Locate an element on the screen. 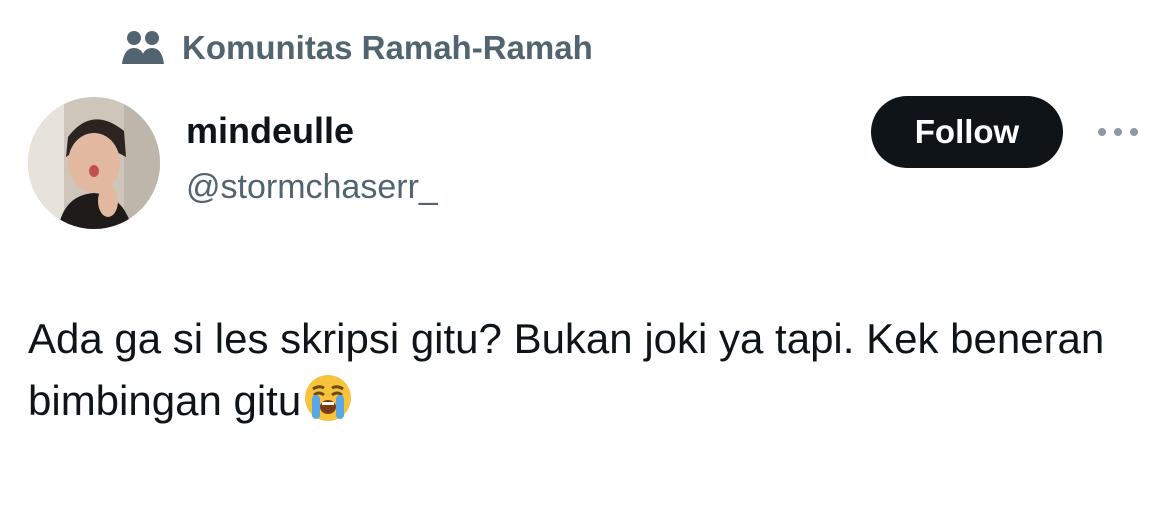 The width and height of the screenshot is (1170, 507). author-display-name: mindeulle is located at coordinates (270, 131).